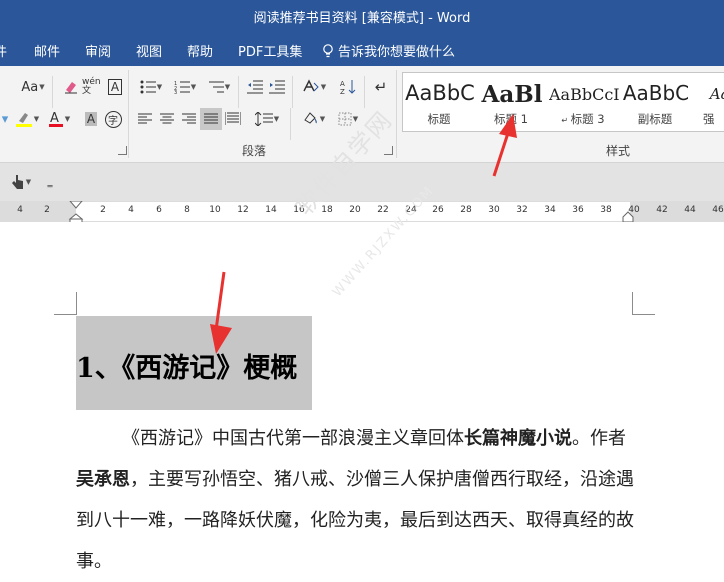  Describe the element at coordinates (187, 210) in the screenshot. I see `ruler-number: 8` at that location.